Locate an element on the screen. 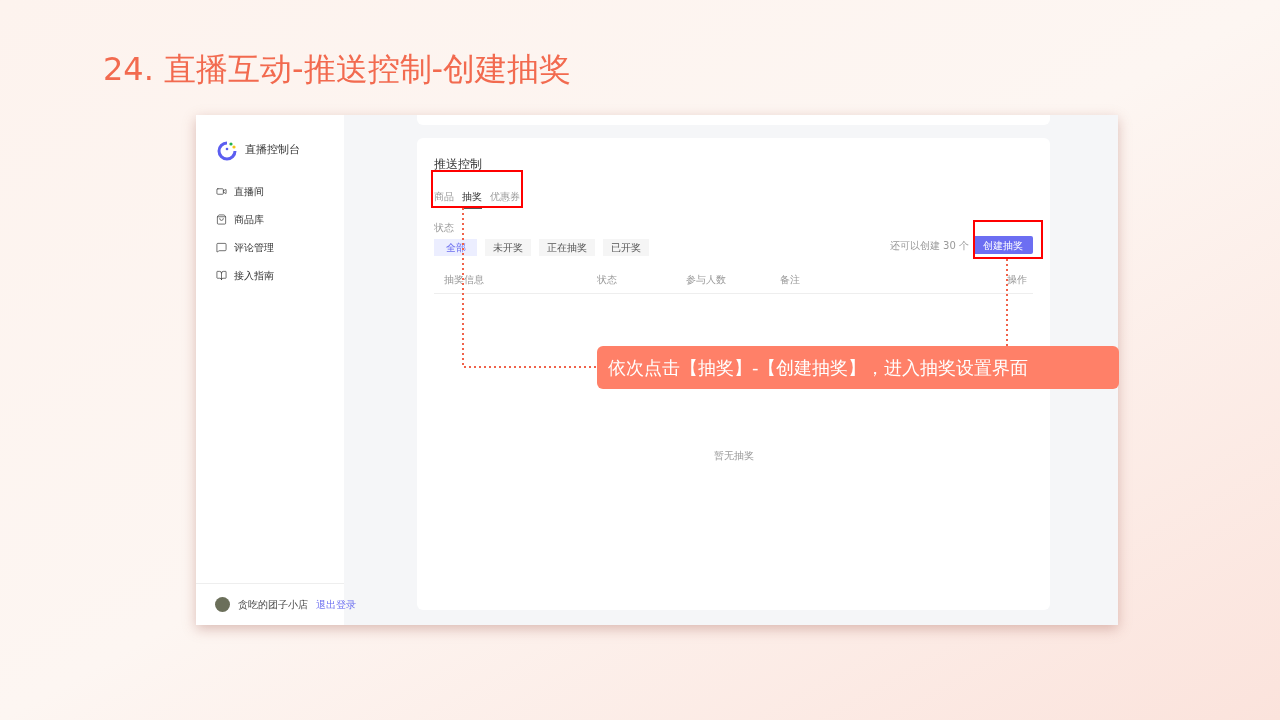 This screenshot has height=720, width=1280. nav-item: 接入指南 is located at coordinates (270, 275).